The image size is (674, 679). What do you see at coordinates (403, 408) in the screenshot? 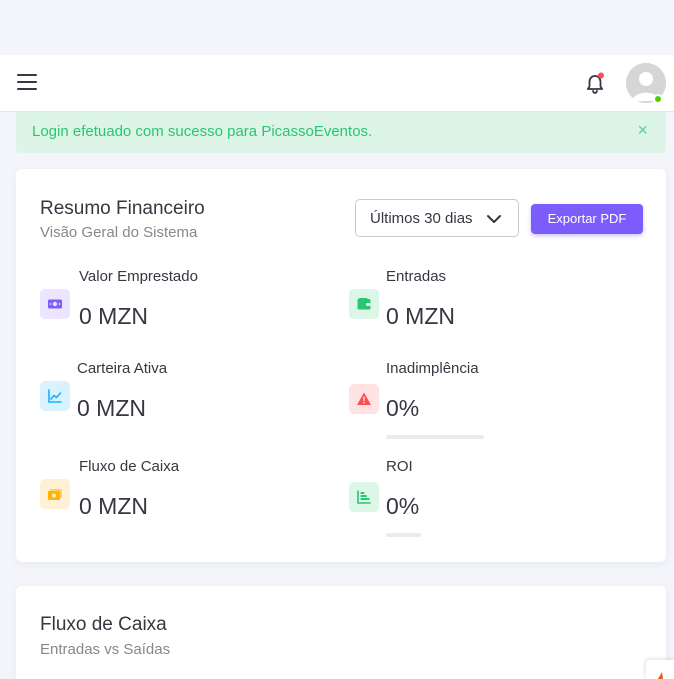
I see `stat-value-default: 0%` at bounding box center [403, 408].